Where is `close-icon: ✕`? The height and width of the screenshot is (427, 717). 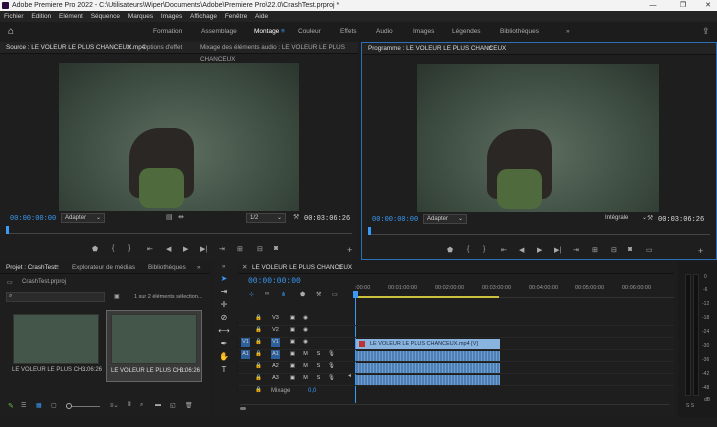
close-icon: ✕ is located at coordinates (708, 5).